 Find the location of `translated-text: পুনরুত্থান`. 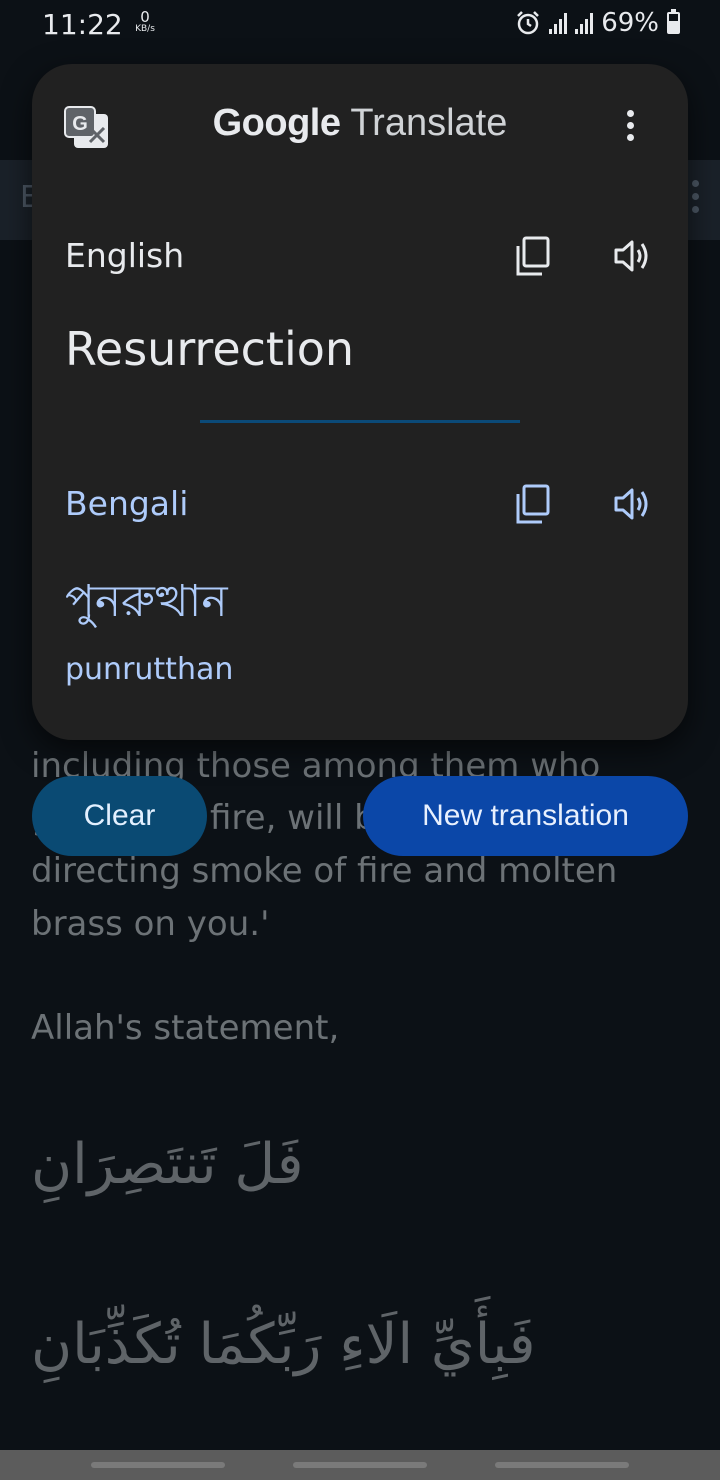

translated-text: পুনরুত্থান is located at coordinates (146, 601).